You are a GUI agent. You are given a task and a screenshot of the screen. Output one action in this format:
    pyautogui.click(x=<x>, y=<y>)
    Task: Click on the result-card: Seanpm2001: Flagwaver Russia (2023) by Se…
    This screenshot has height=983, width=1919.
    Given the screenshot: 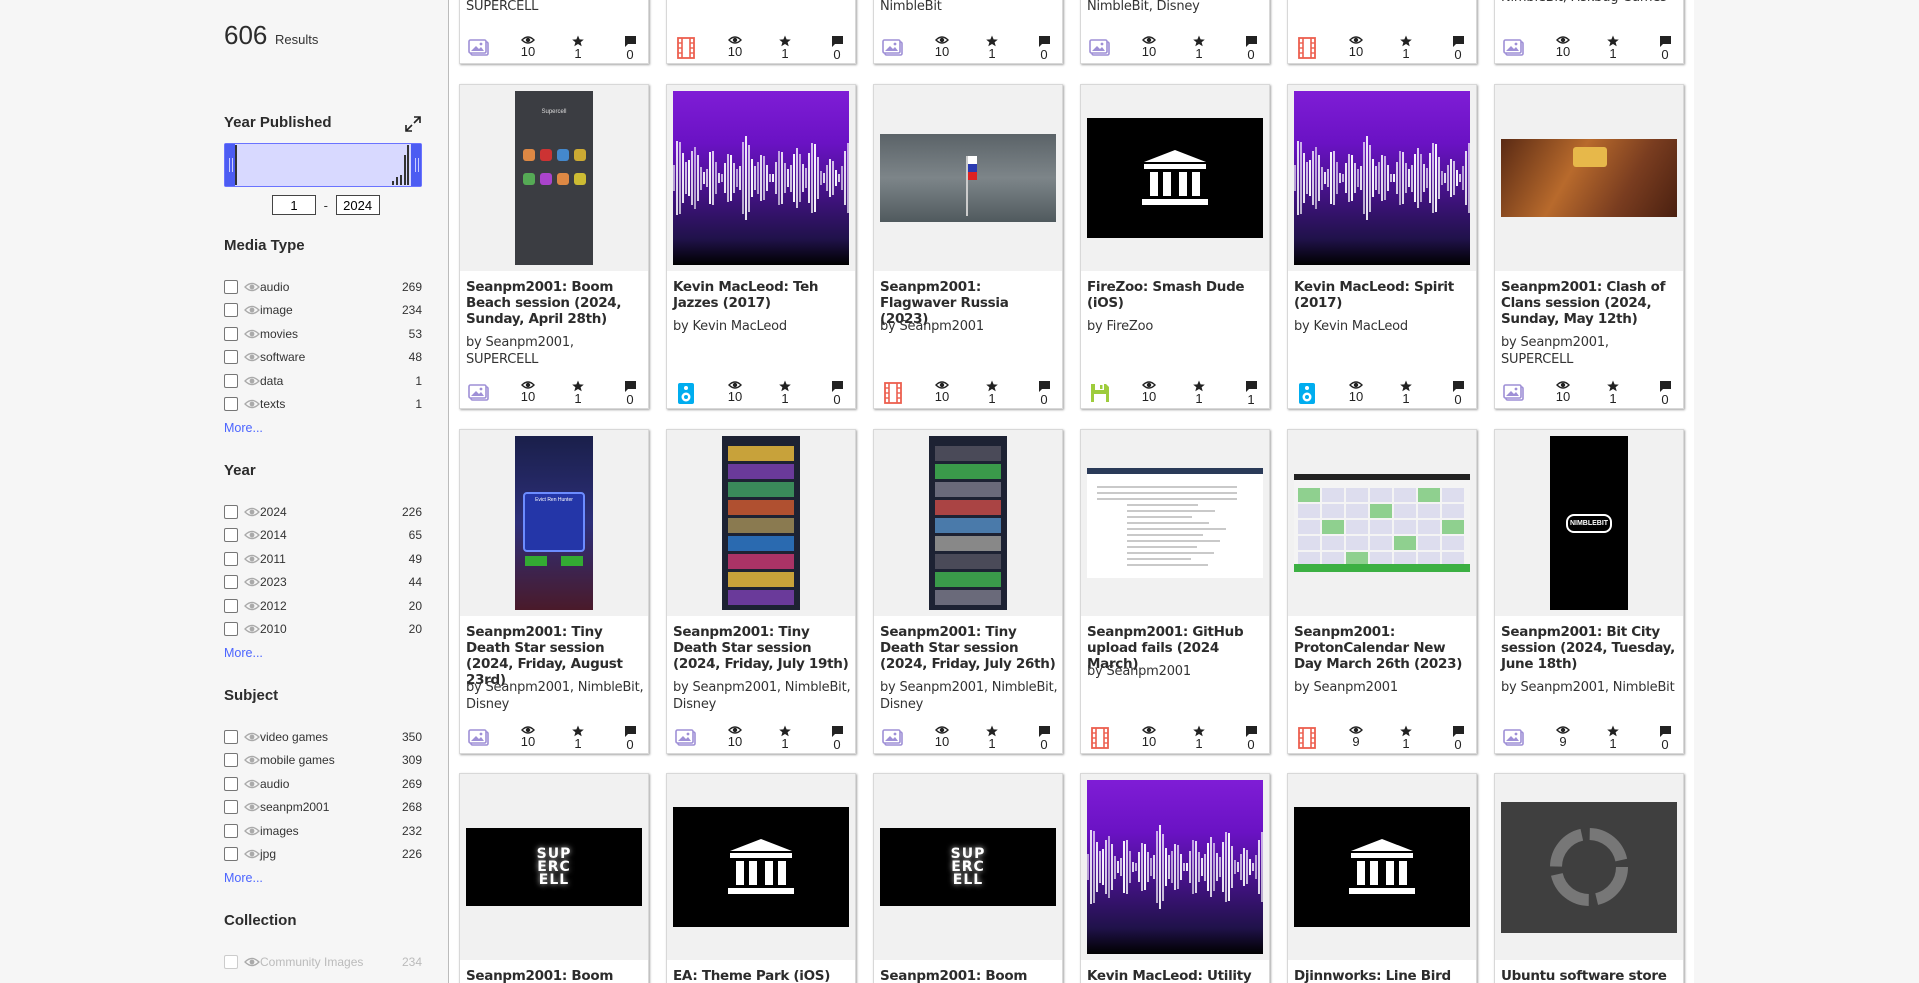 What is the action you would take?
    pyautogui.click(x=968, y=246)
    